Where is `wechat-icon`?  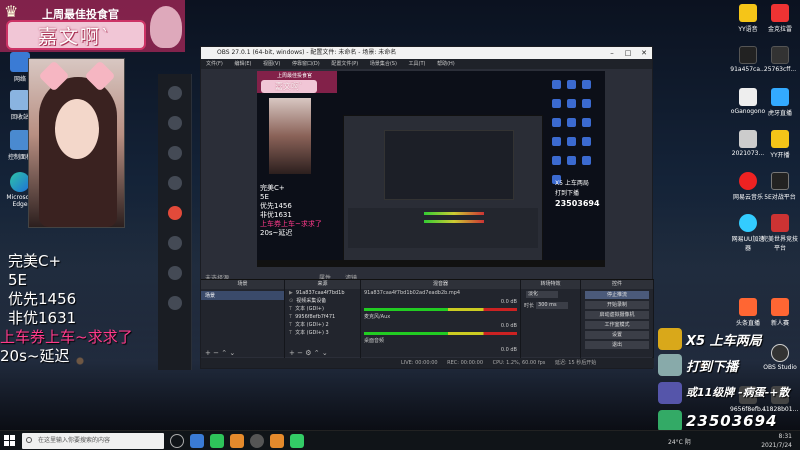 wechat-icon is located at coordinates (217, 441).